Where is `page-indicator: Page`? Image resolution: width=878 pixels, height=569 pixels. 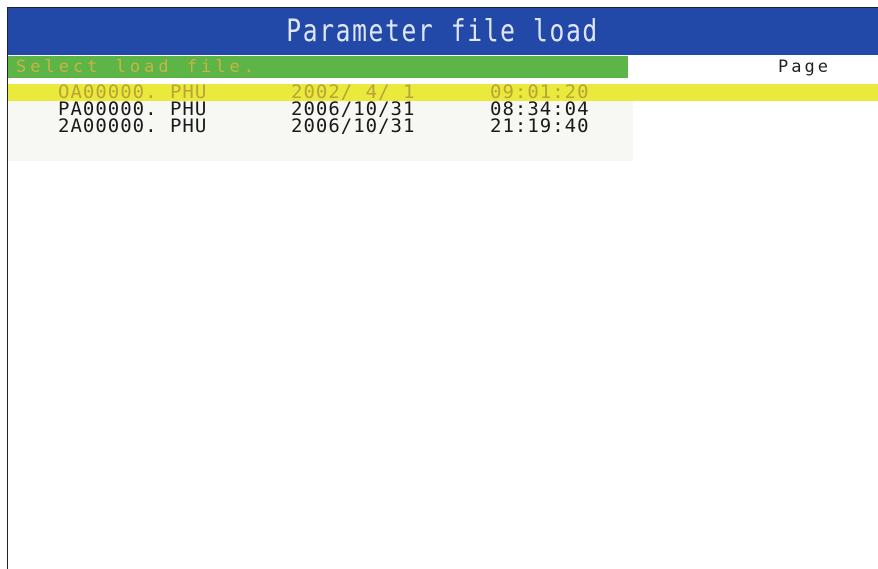
page-indicator: Page is located at coordinates (804, 67).